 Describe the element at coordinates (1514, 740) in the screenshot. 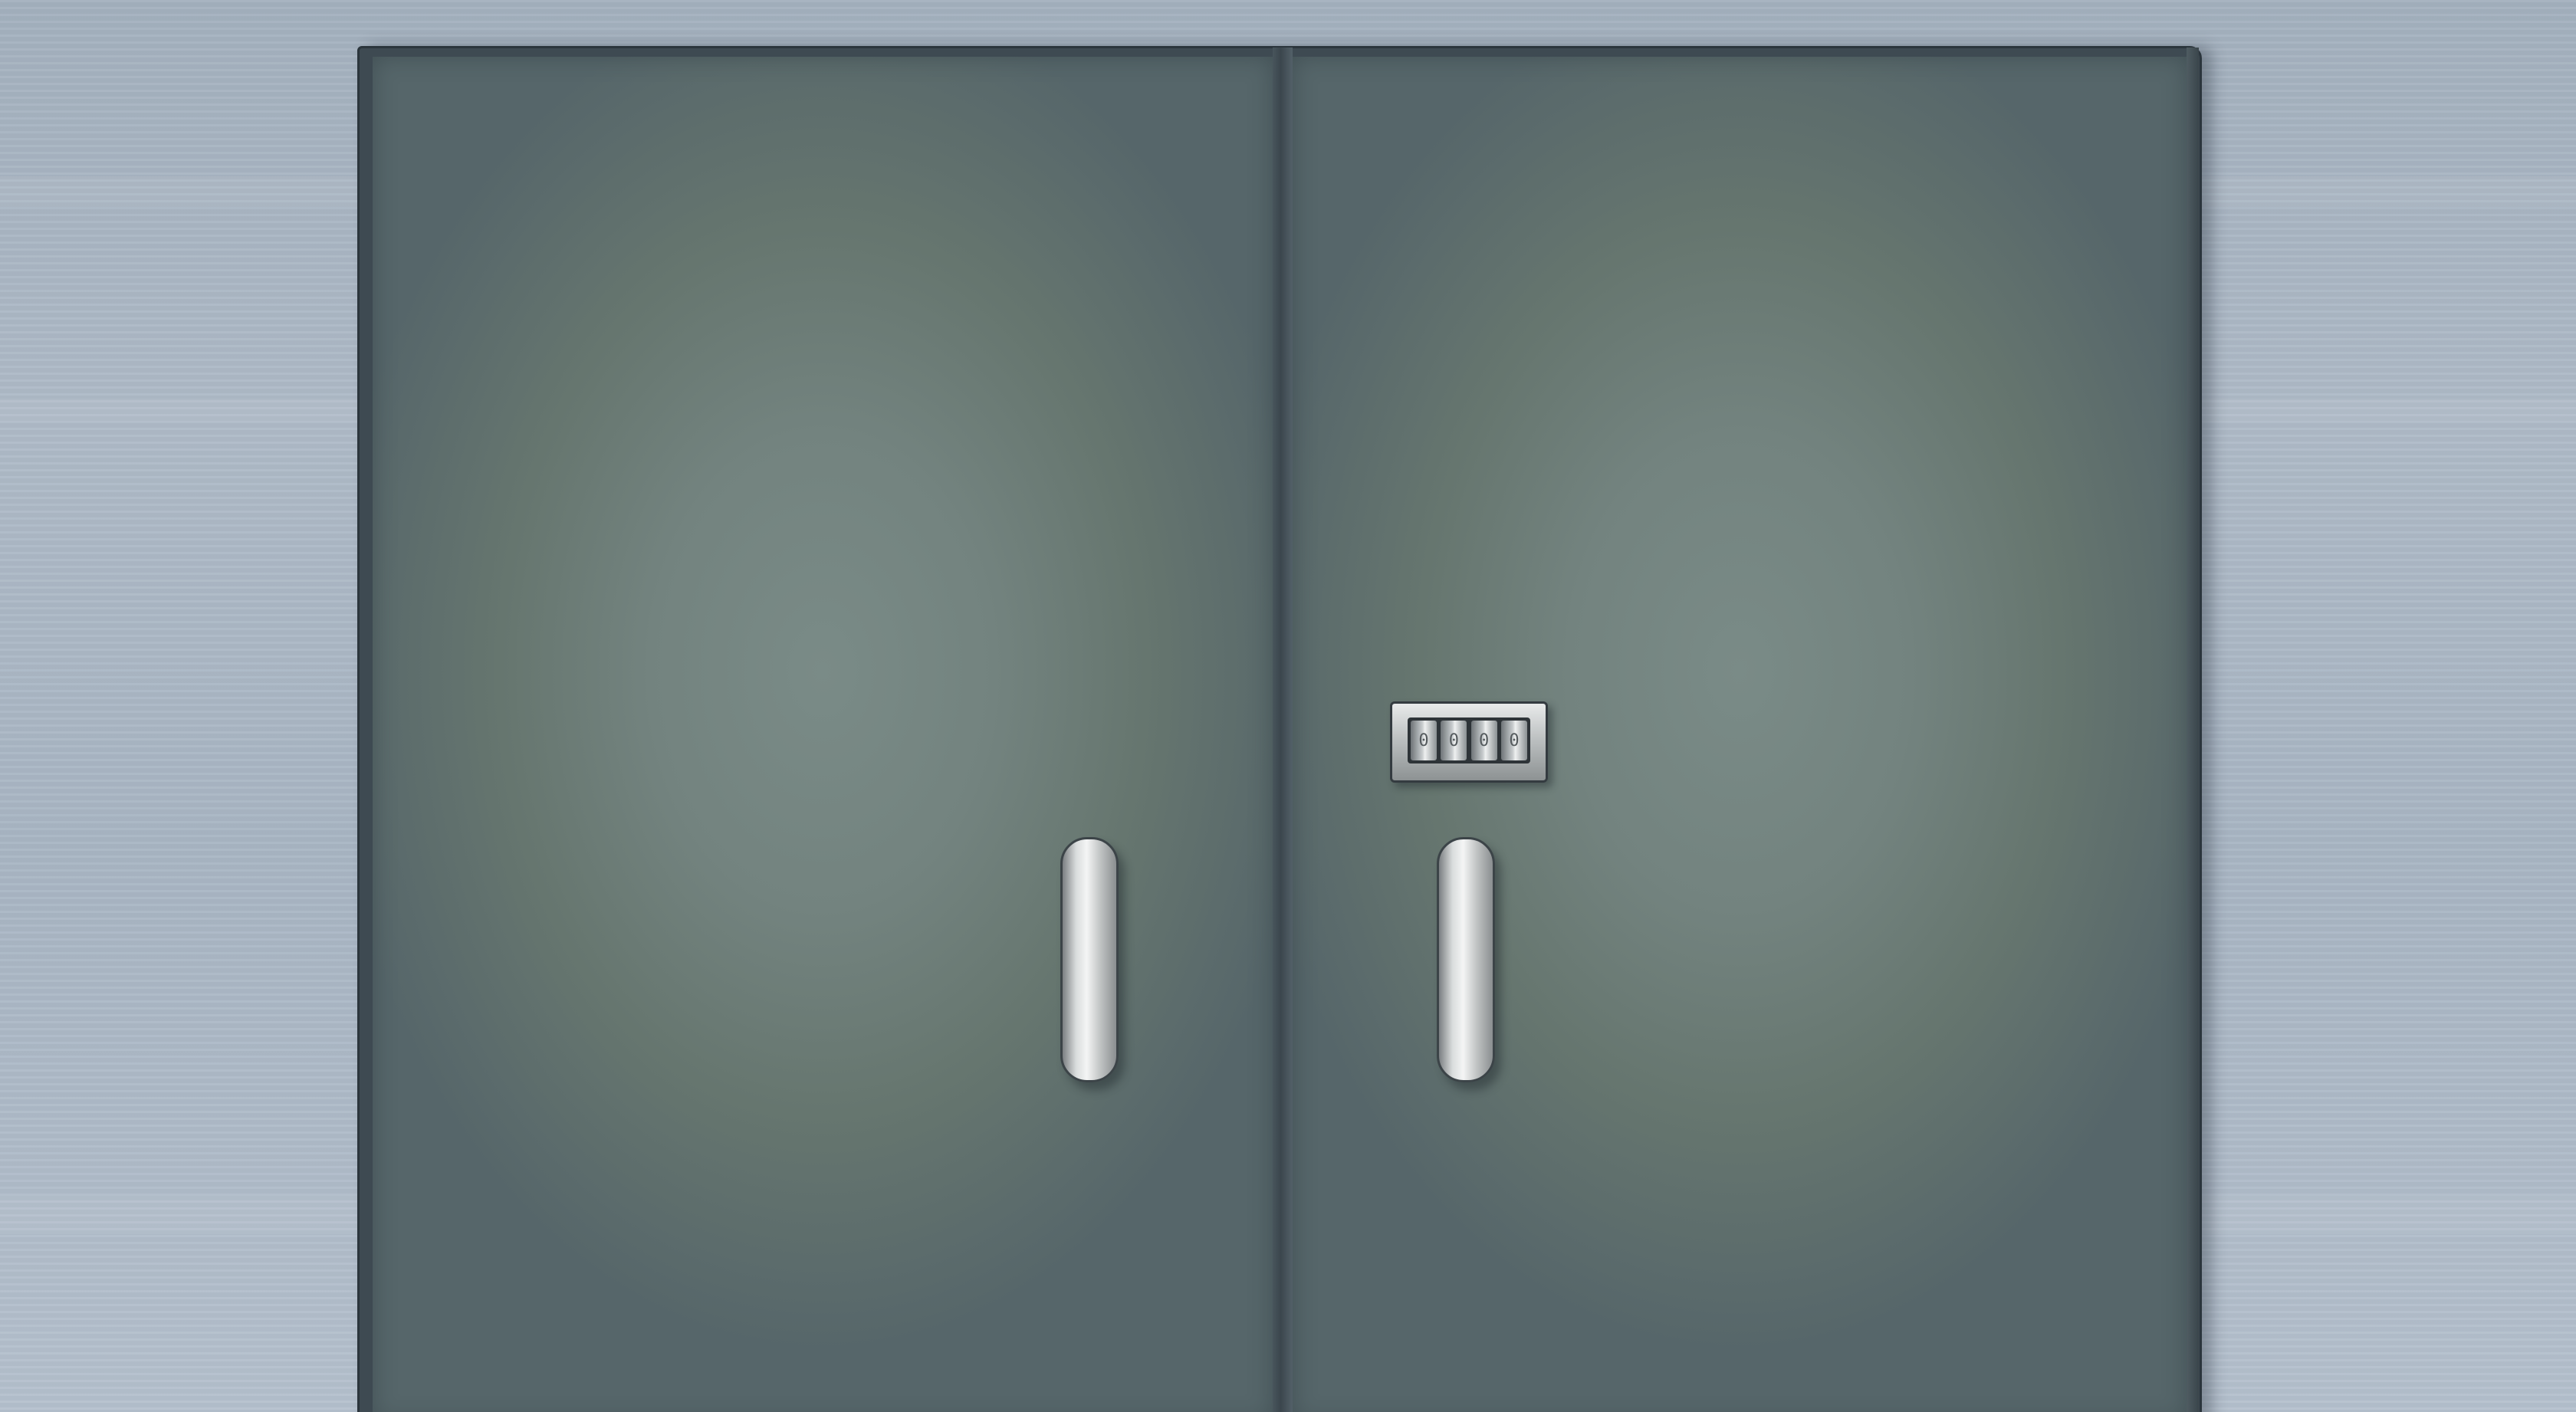

I see `combination-dial-4: 0` at that location.